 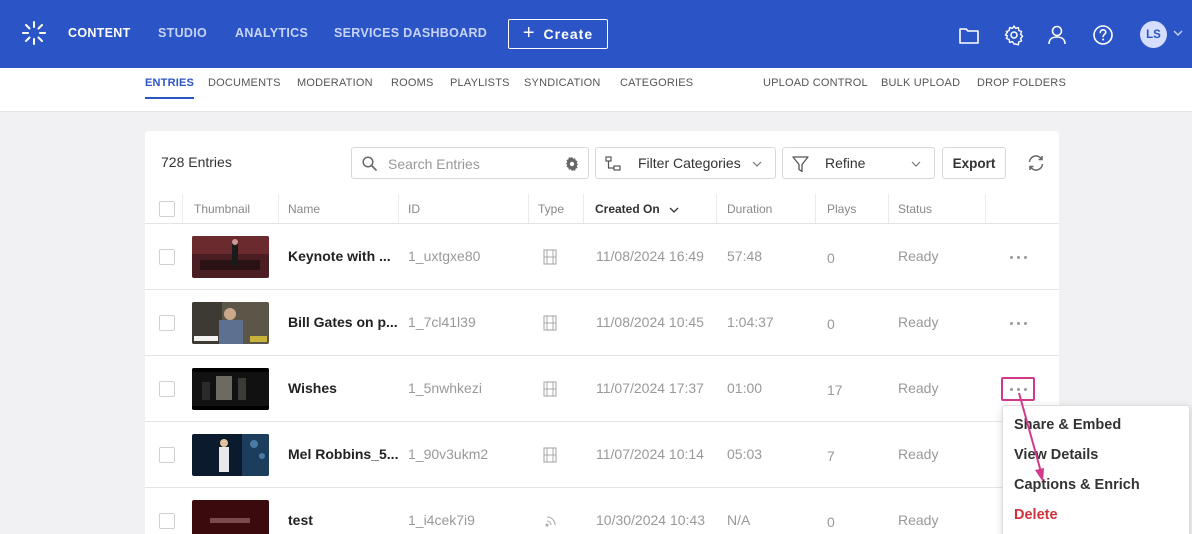 I want to click on avatar: LS, so click(x=1153, y=34).